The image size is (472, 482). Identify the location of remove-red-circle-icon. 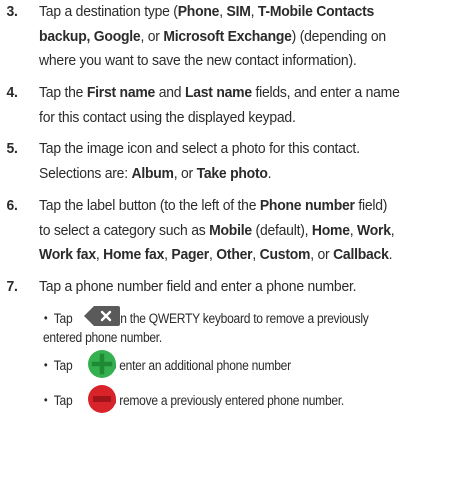
(102, 399).